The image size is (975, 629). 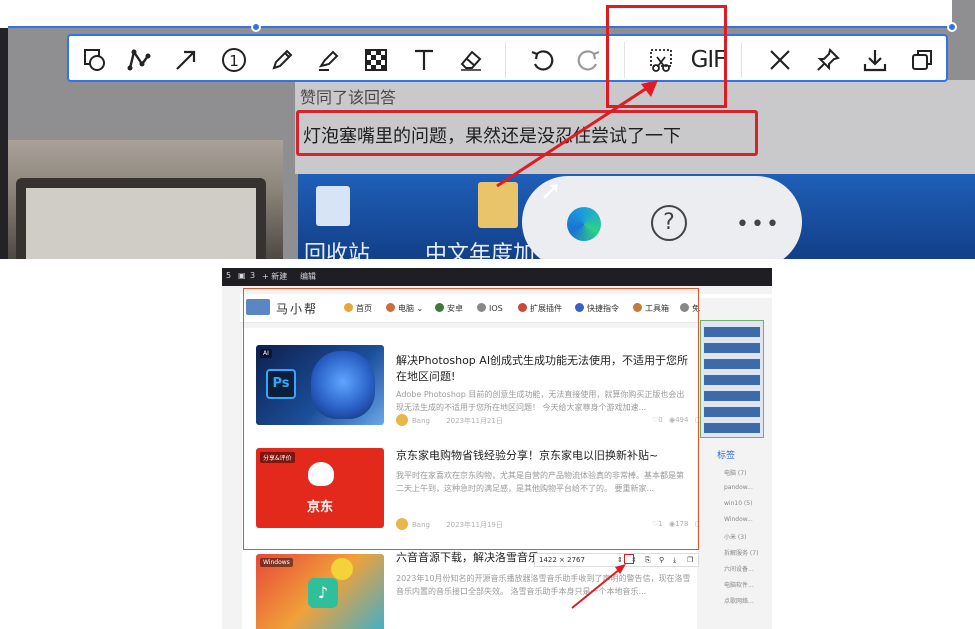 I want to click on tag-link: 拆解服务 (7), so click(x=741, y=552).